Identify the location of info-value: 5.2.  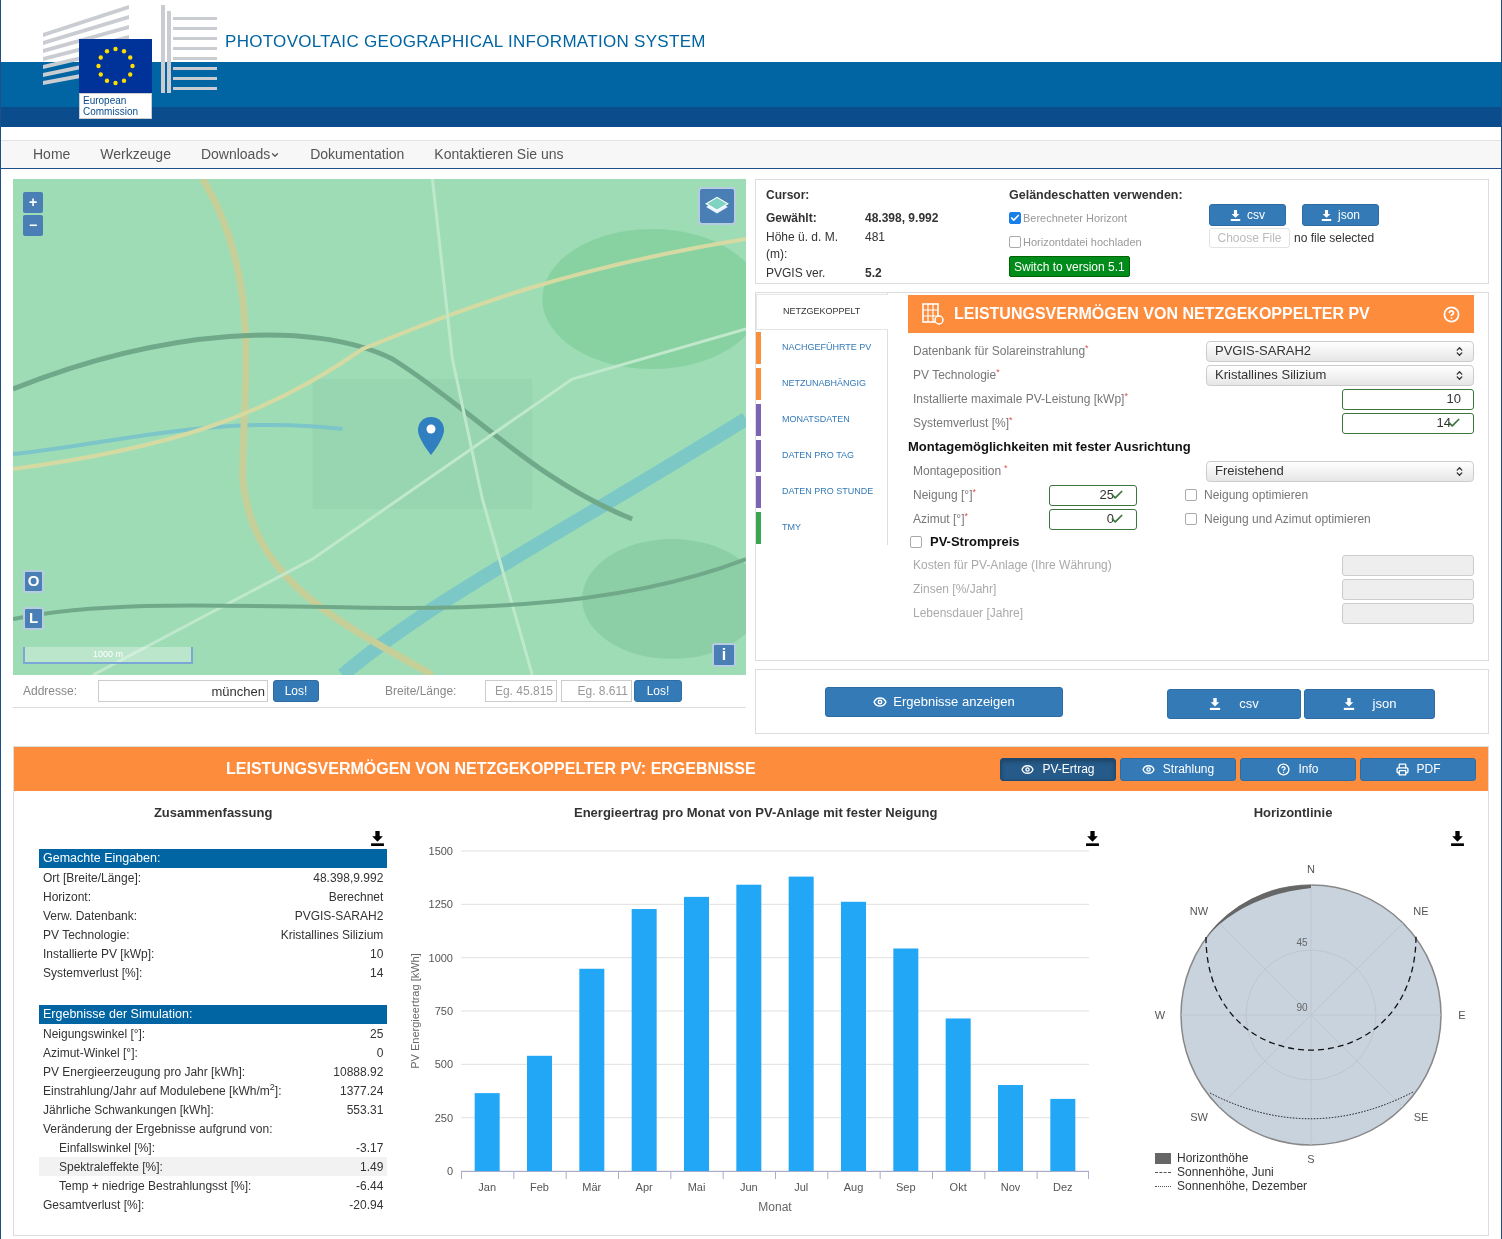
(873, 273).